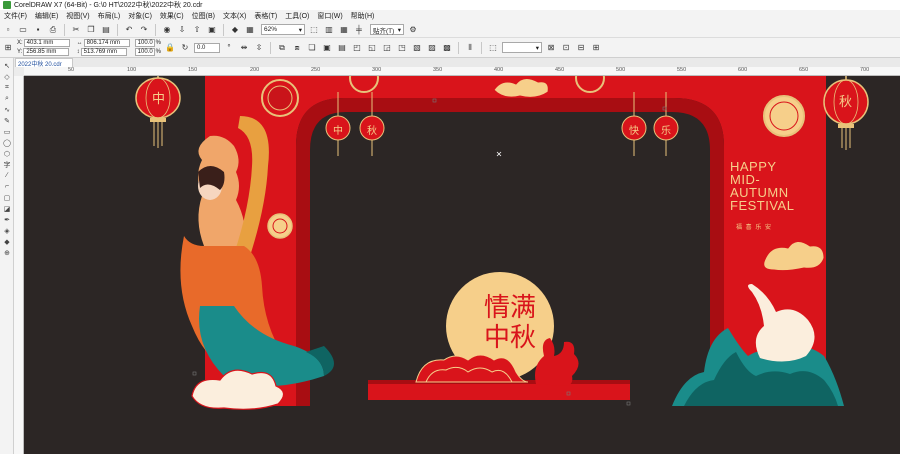 The image size is (900, 454). I want to click on object-width-input: 806.174 mm, so click(106, 43).